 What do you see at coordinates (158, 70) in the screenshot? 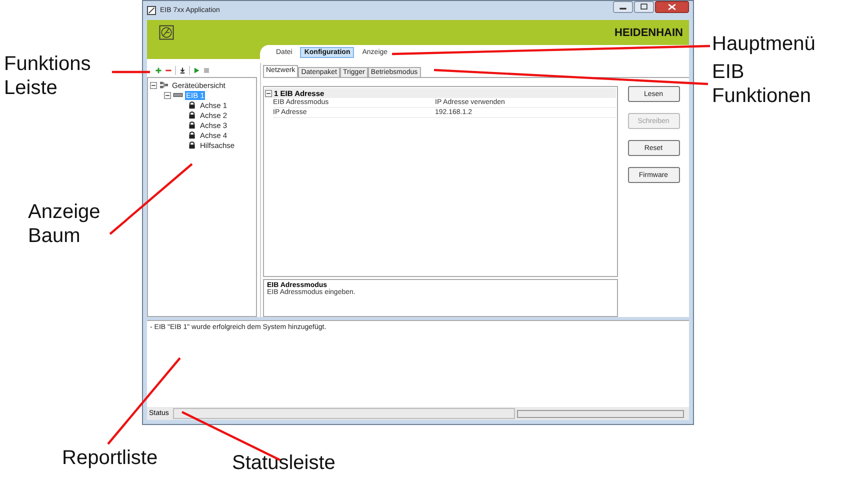
I see `add-icon` at bounding box center [158, 70].